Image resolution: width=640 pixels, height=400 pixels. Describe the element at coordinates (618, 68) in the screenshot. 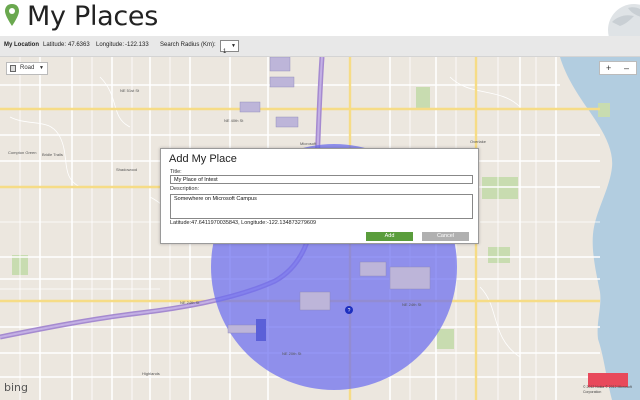

I see `zoom-control: + –` at that location.